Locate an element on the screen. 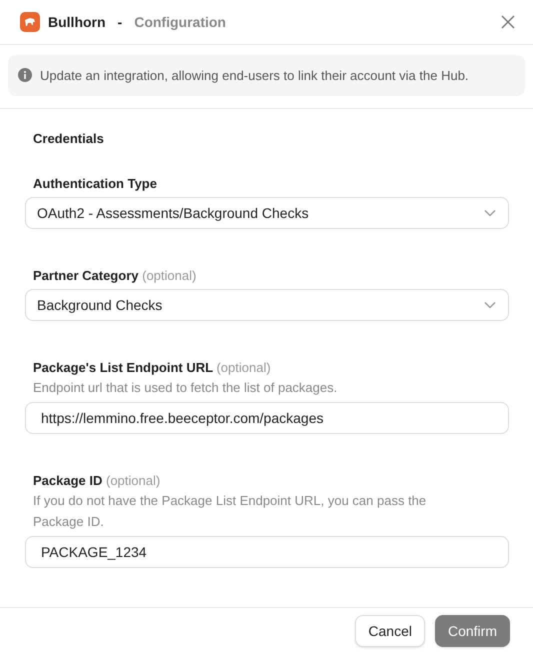 The width and height of the screenshot is (533, 663). field-label: Package ID (optional) is located at coordinates (97, 480).